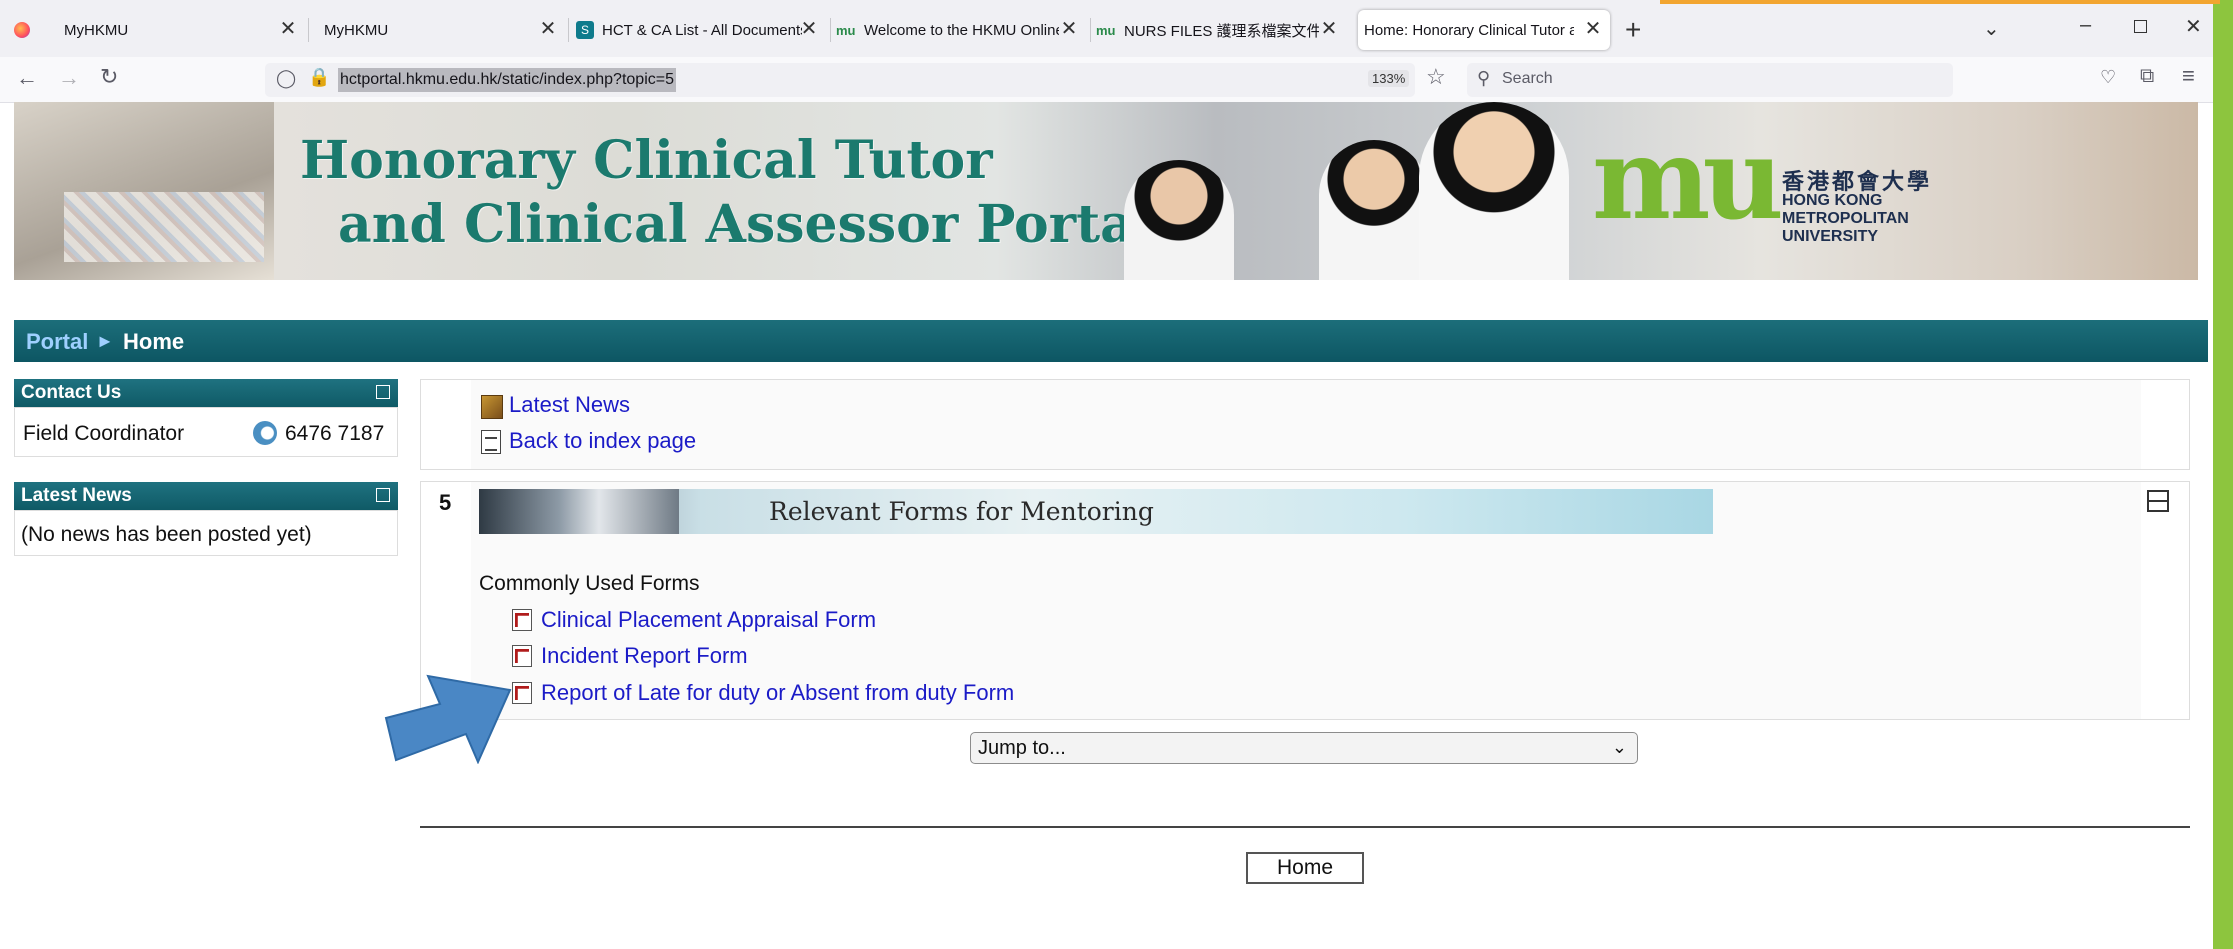  What do you see at coordinates (1469, 30) in the screenshot?
I see `tab-title: Home: Honorary Clinical Tutor and` at bounding box center [1469, 30].